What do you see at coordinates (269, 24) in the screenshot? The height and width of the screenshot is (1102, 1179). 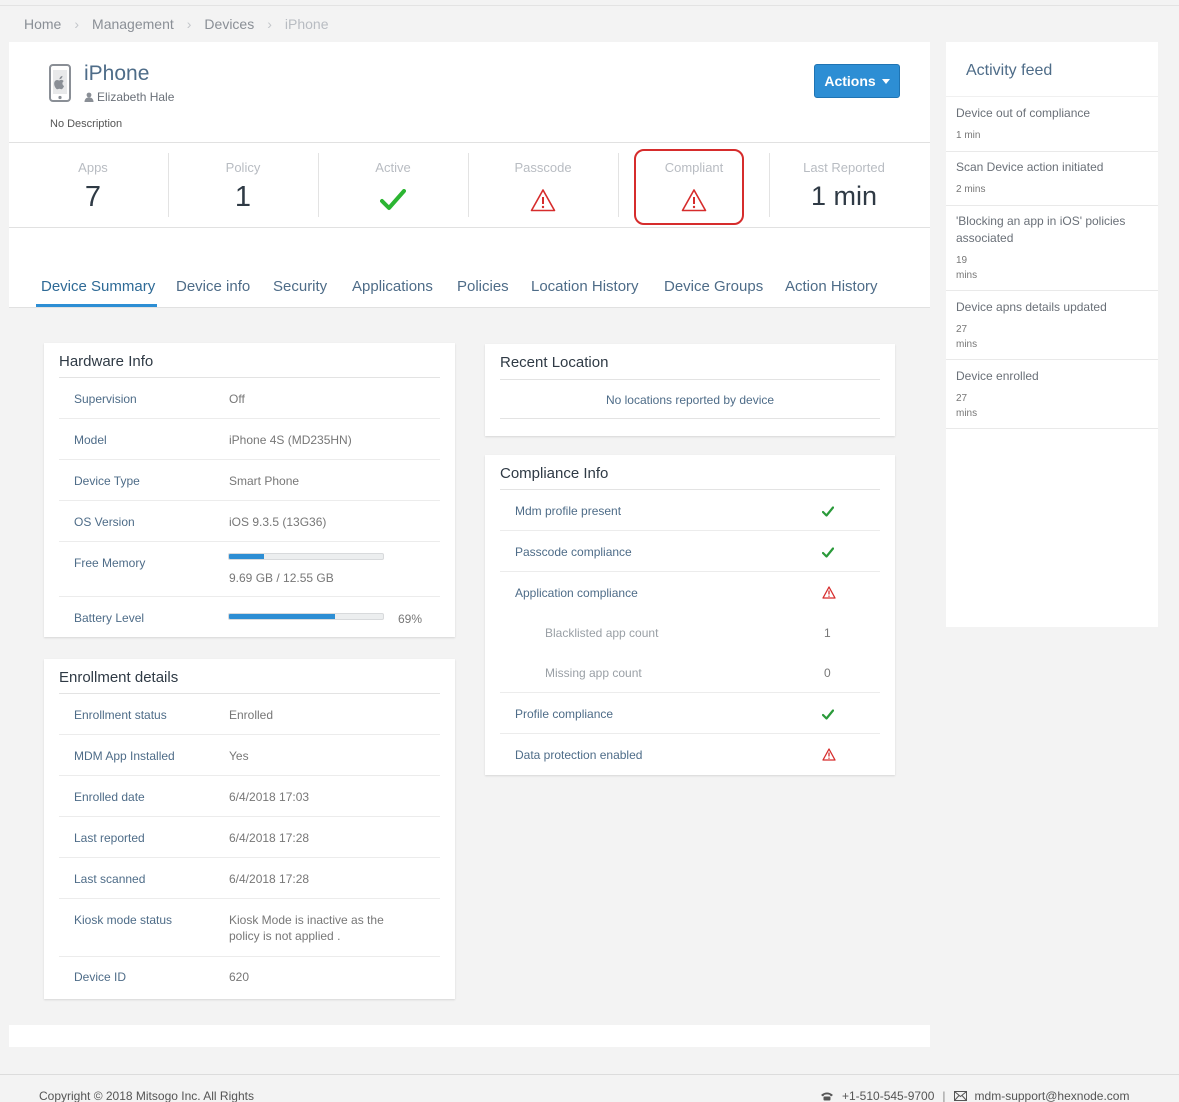 I see `chevron-right-icon: ›` at bounding box center [269, 24].